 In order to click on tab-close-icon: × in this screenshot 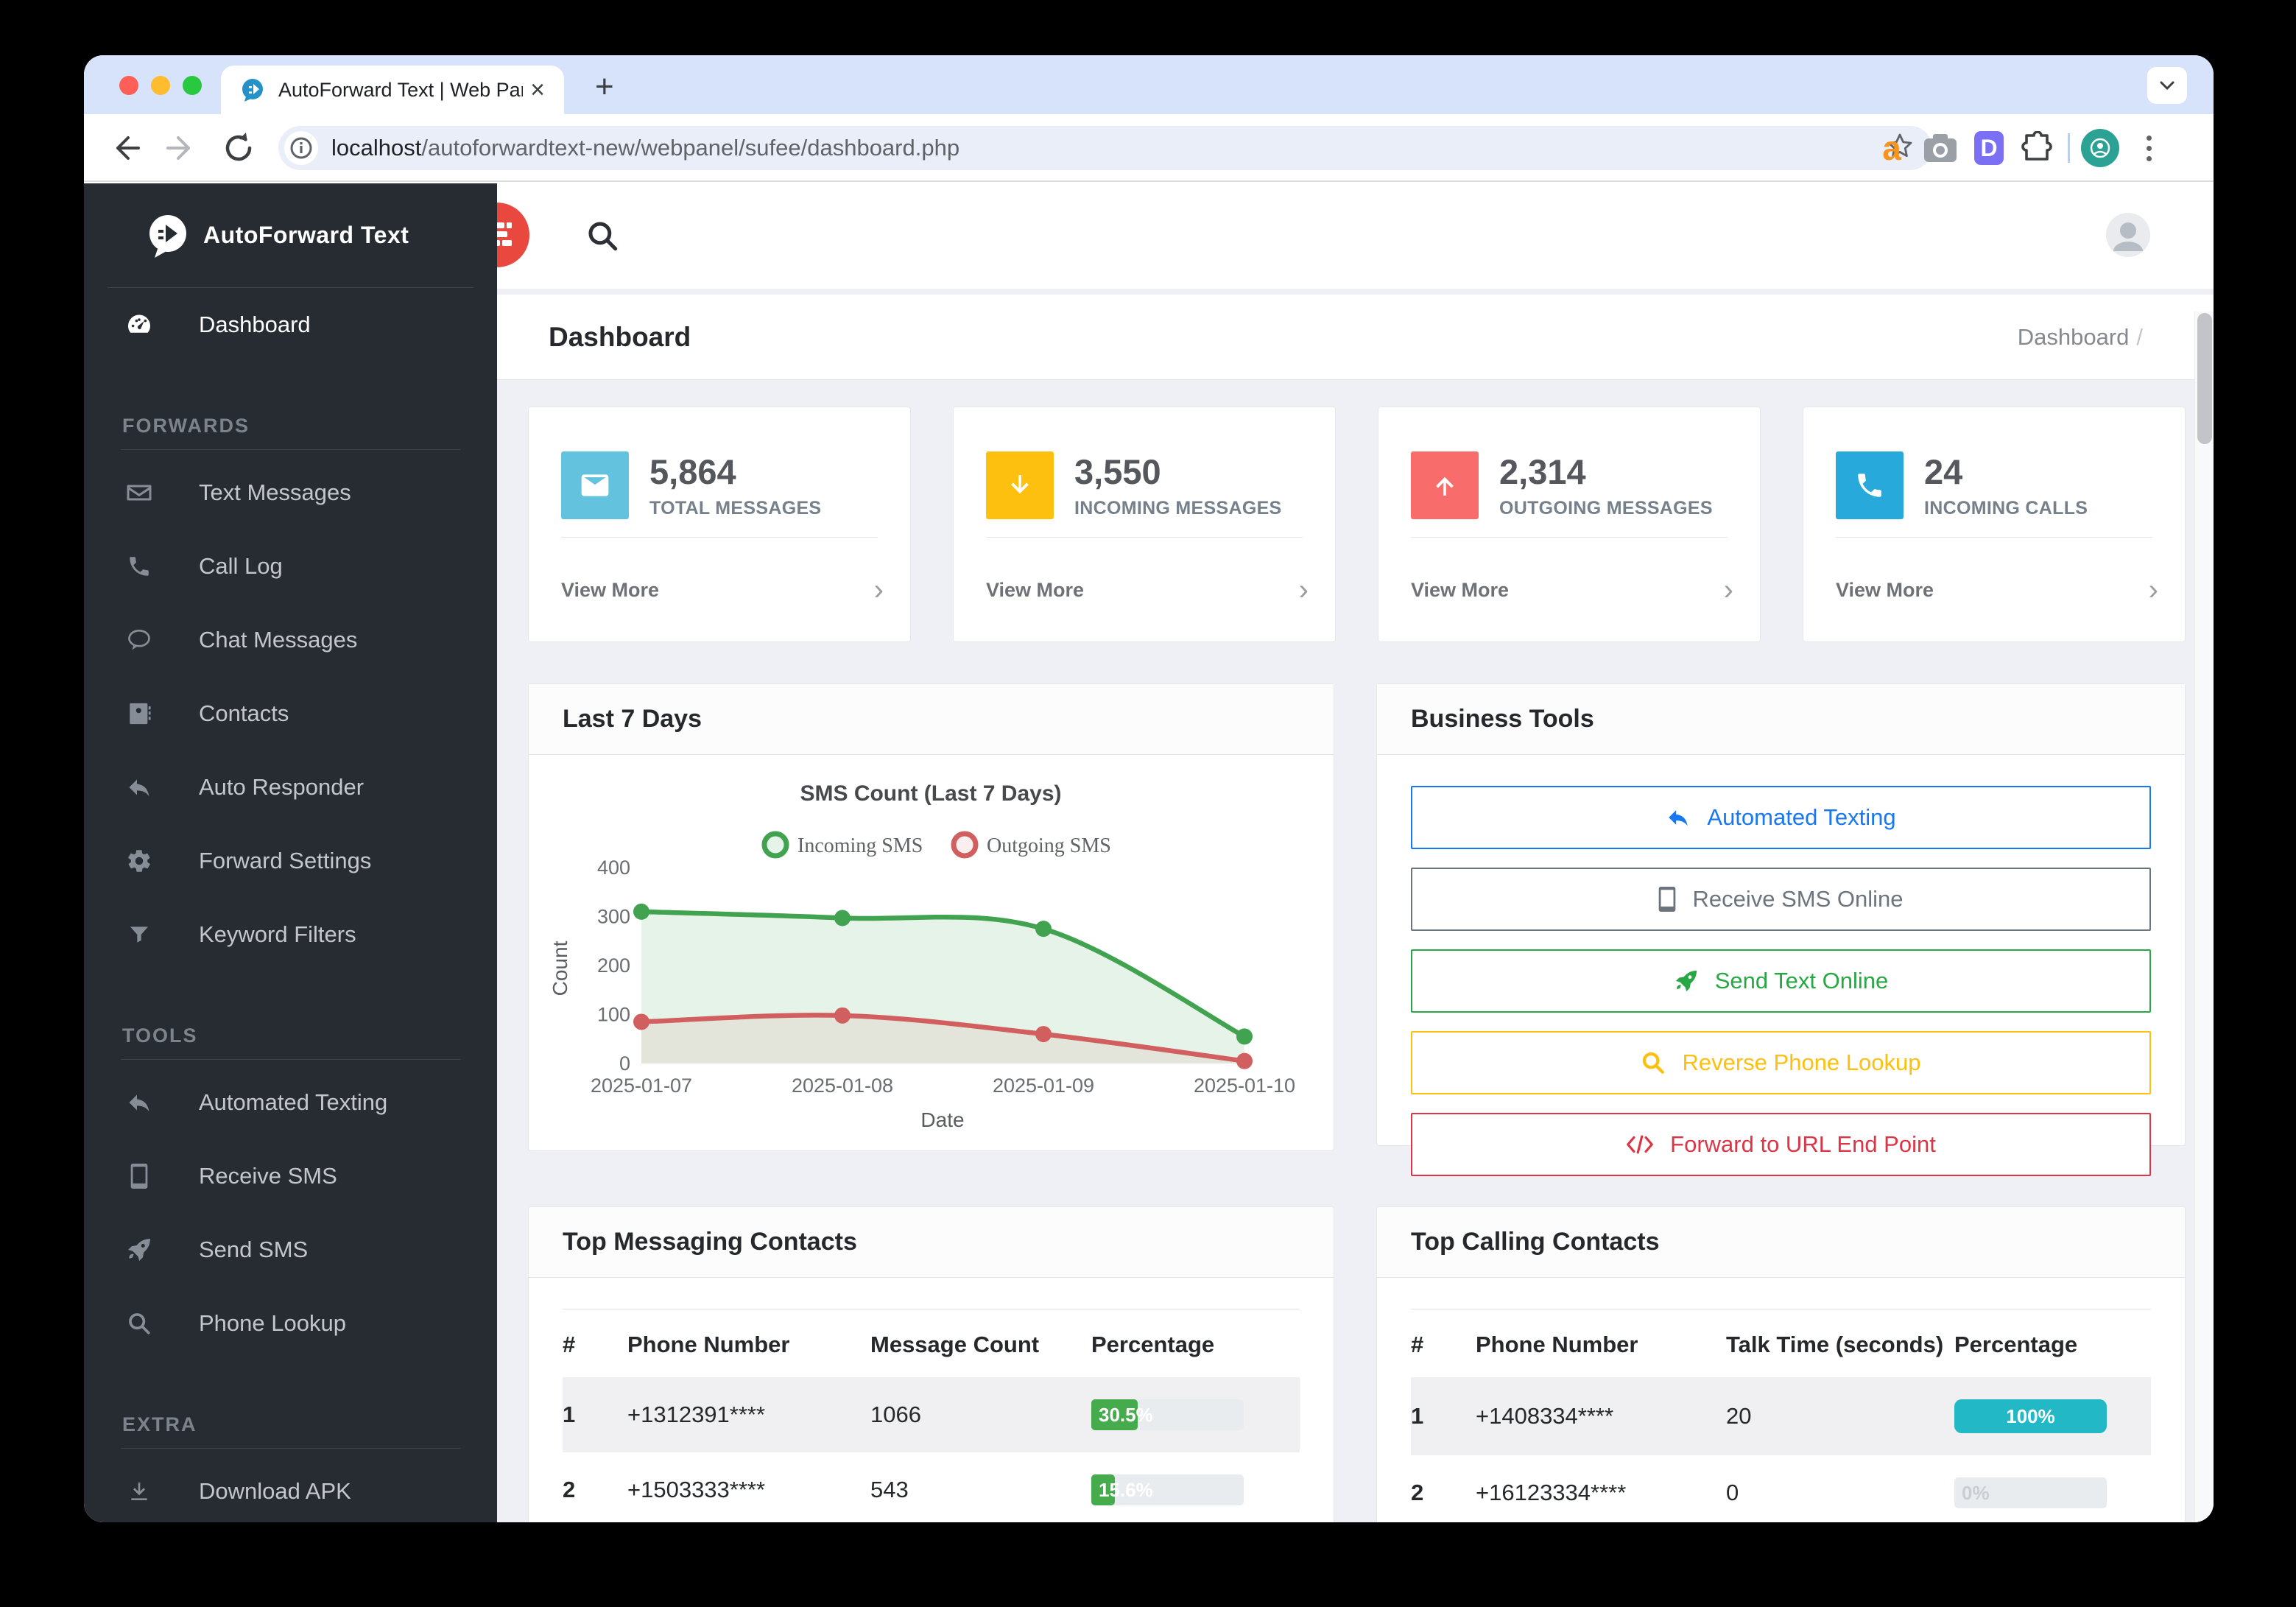, I will do `click(538, 90)`.